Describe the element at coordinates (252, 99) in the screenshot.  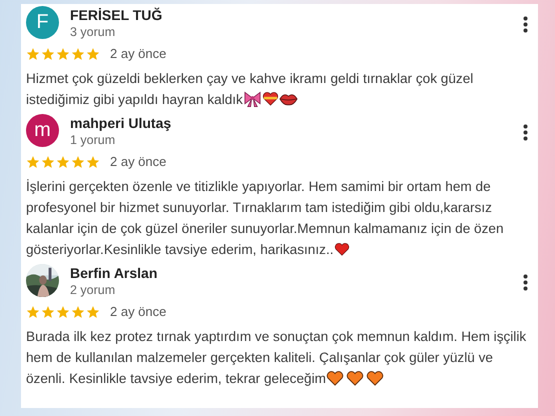
I see `bow-icon` at that location.